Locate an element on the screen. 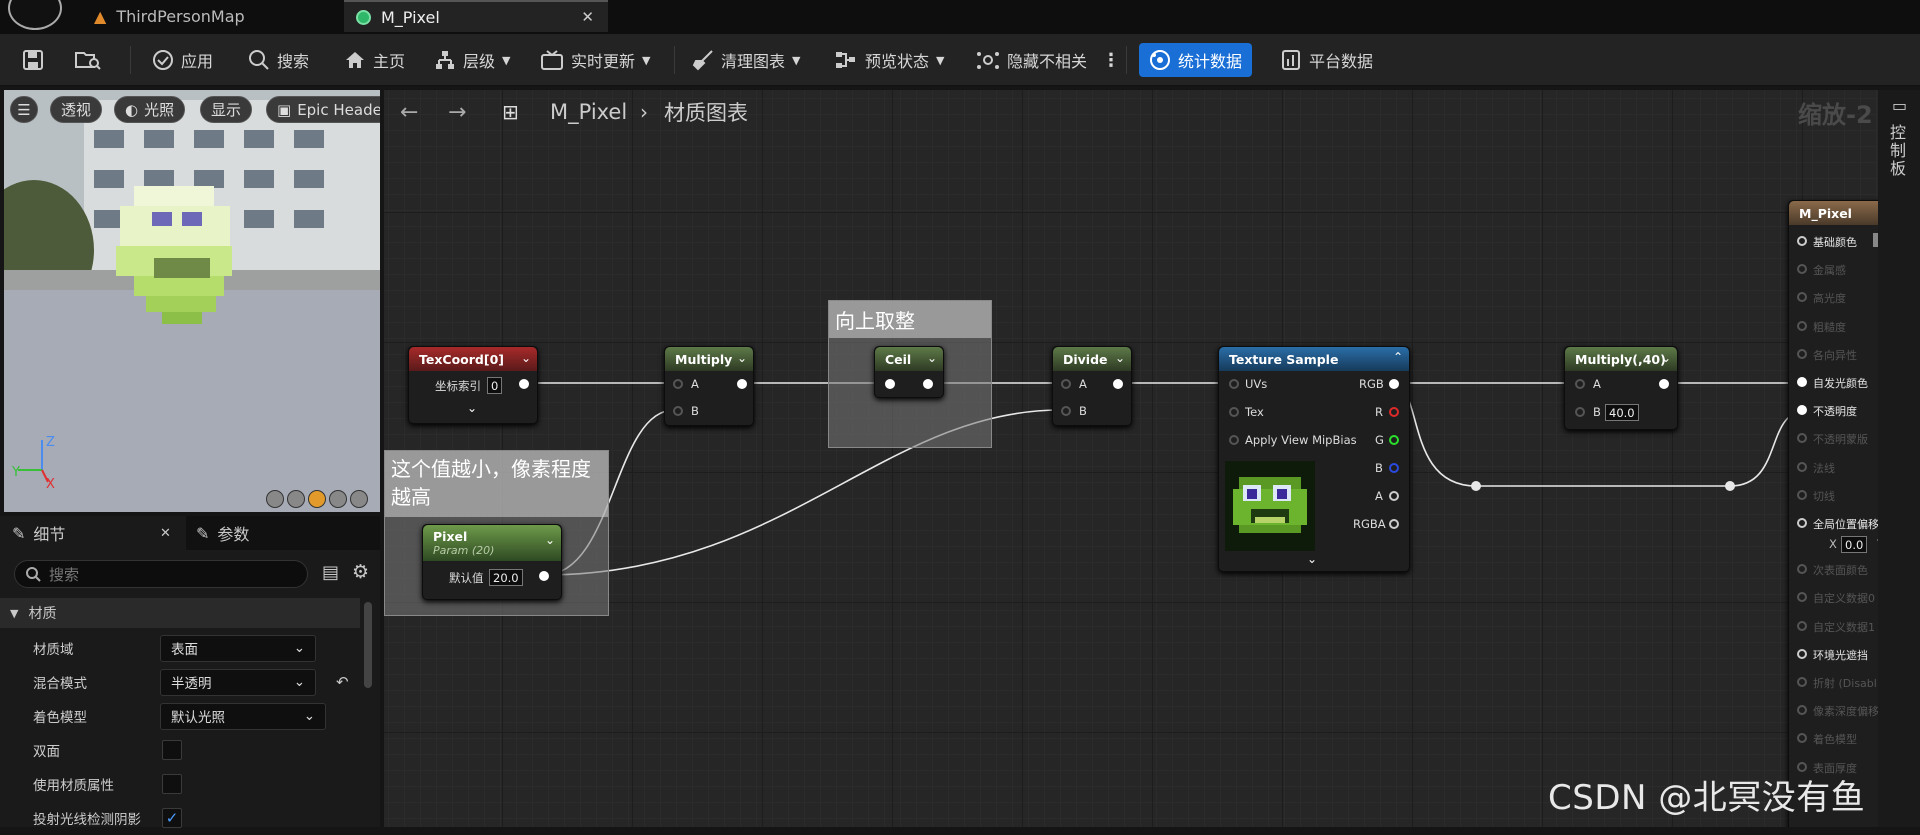  home-button: 主页 is located at coordinates (374, 60).